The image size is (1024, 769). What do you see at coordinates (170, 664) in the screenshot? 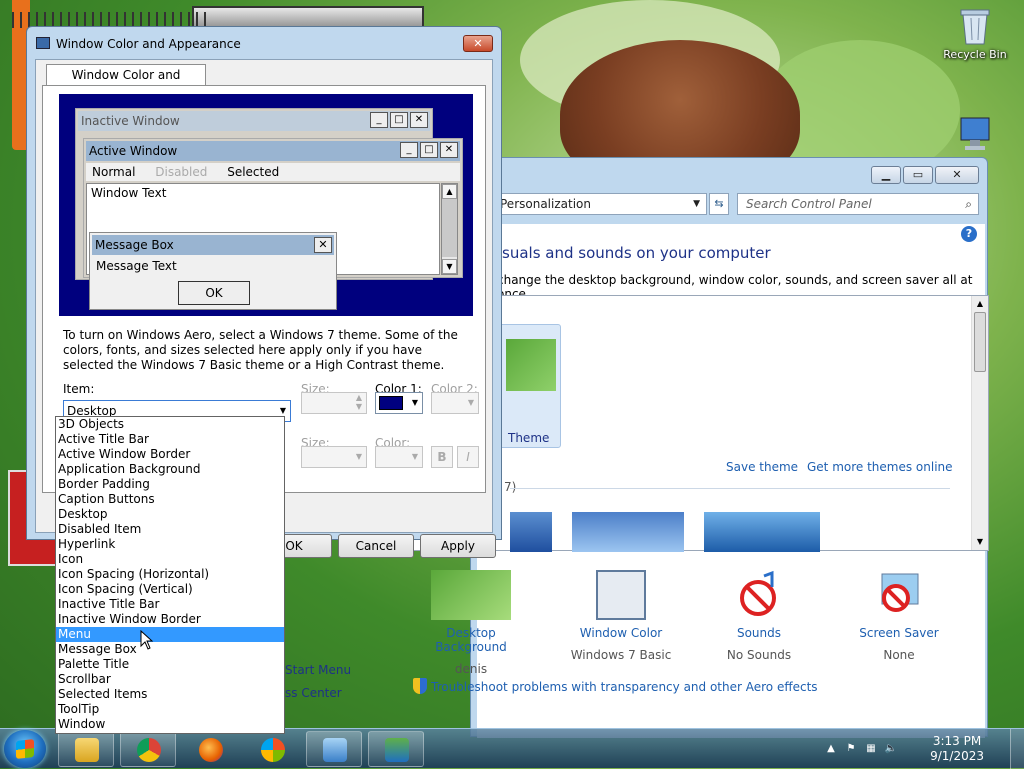
I see `item-option: Palette Title` at bounding box center [170, 664].